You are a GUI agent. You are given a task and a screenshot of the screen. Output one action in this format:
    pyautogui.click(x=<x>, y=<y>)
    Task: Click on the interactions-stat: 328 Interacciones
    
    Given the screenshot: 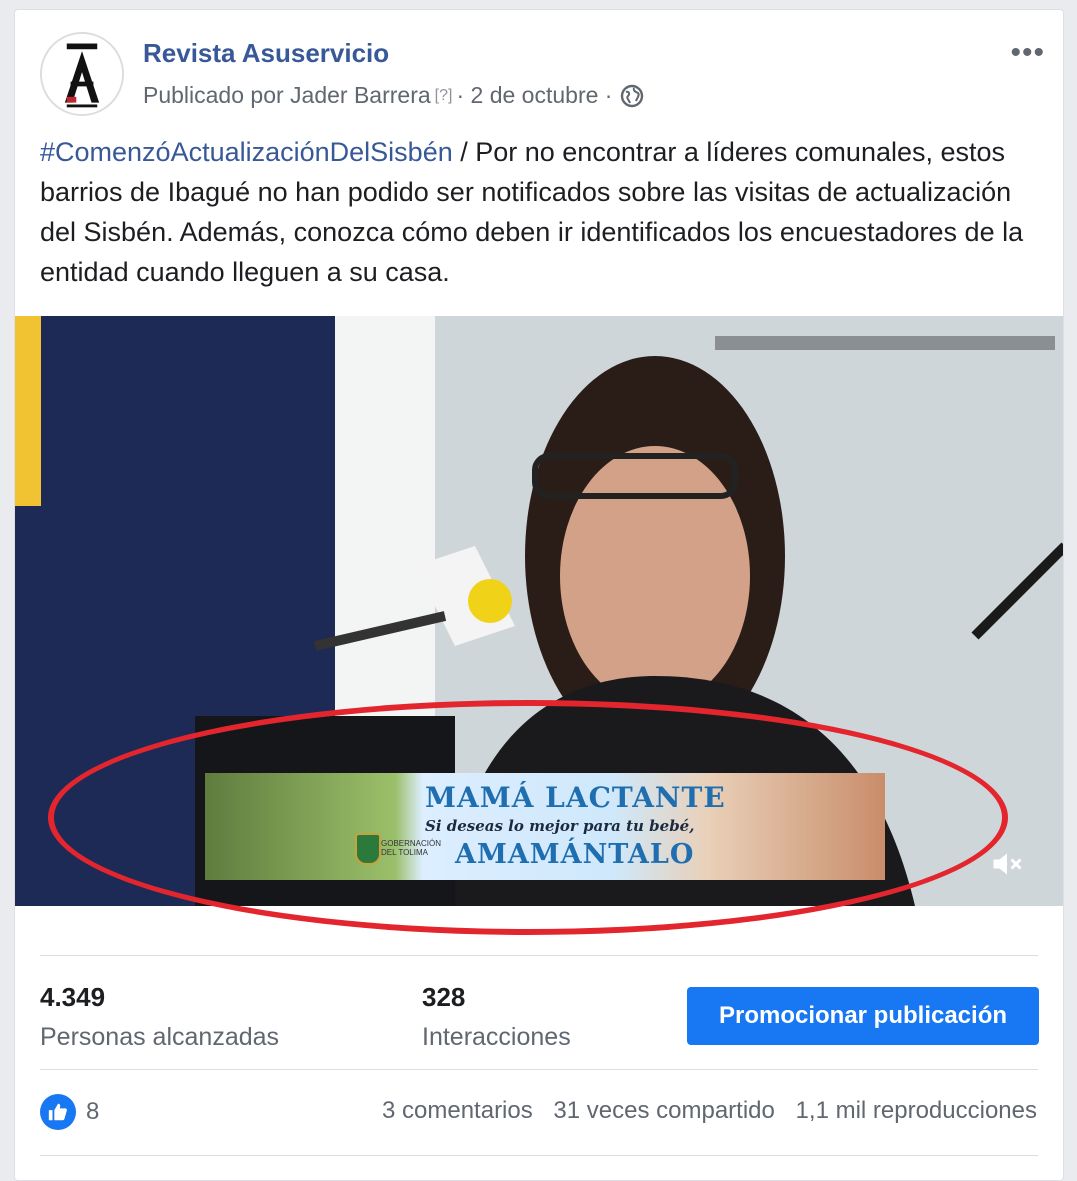 What is the action you would take?
    pyautogui.click(x=496, y=1017)
    